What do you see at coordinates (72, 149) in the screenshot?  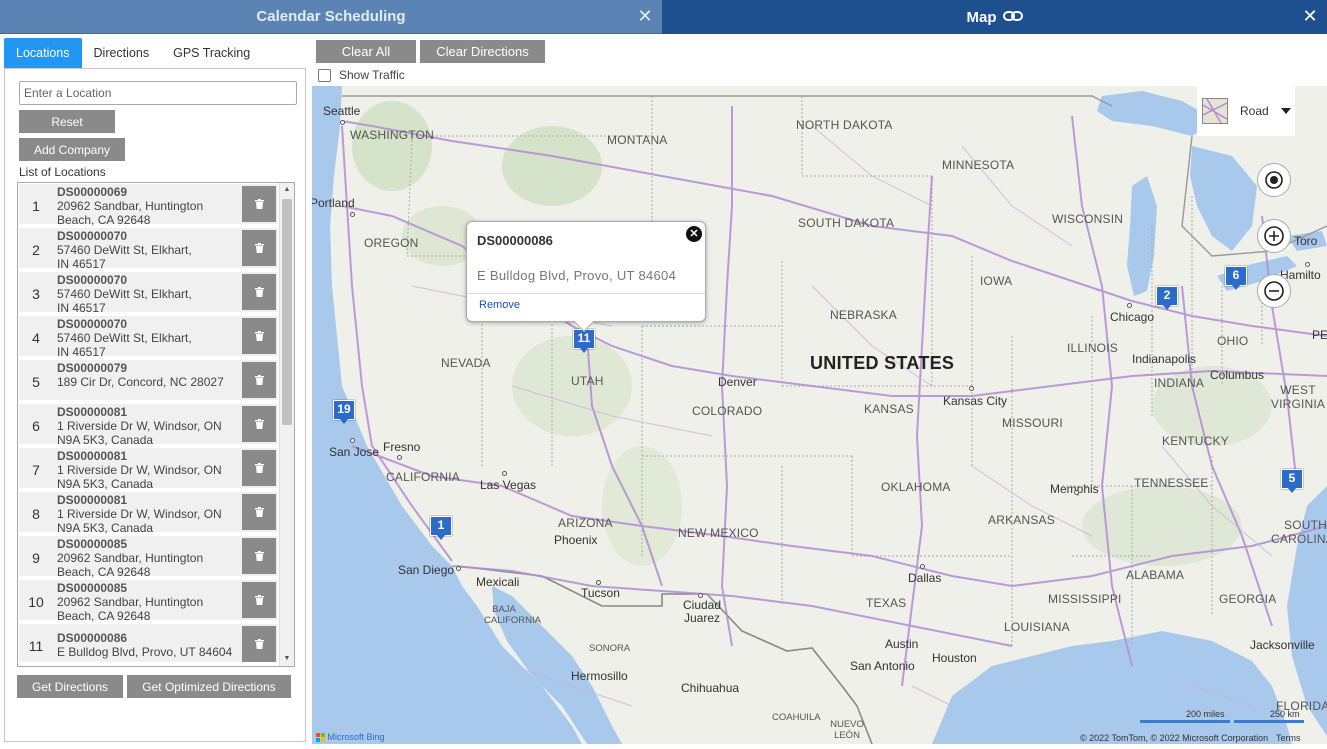 I see `add-company-button: Add Company` at bounding box center [72, 149].